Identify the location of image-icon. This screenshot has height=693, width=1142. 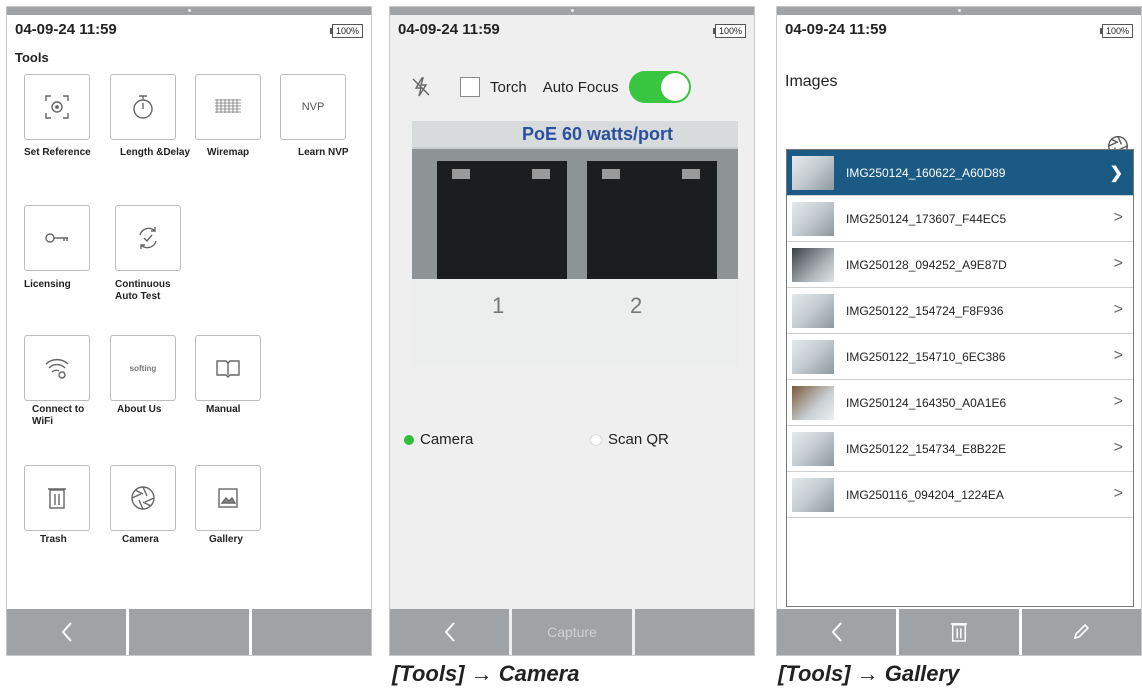
(228, 498).